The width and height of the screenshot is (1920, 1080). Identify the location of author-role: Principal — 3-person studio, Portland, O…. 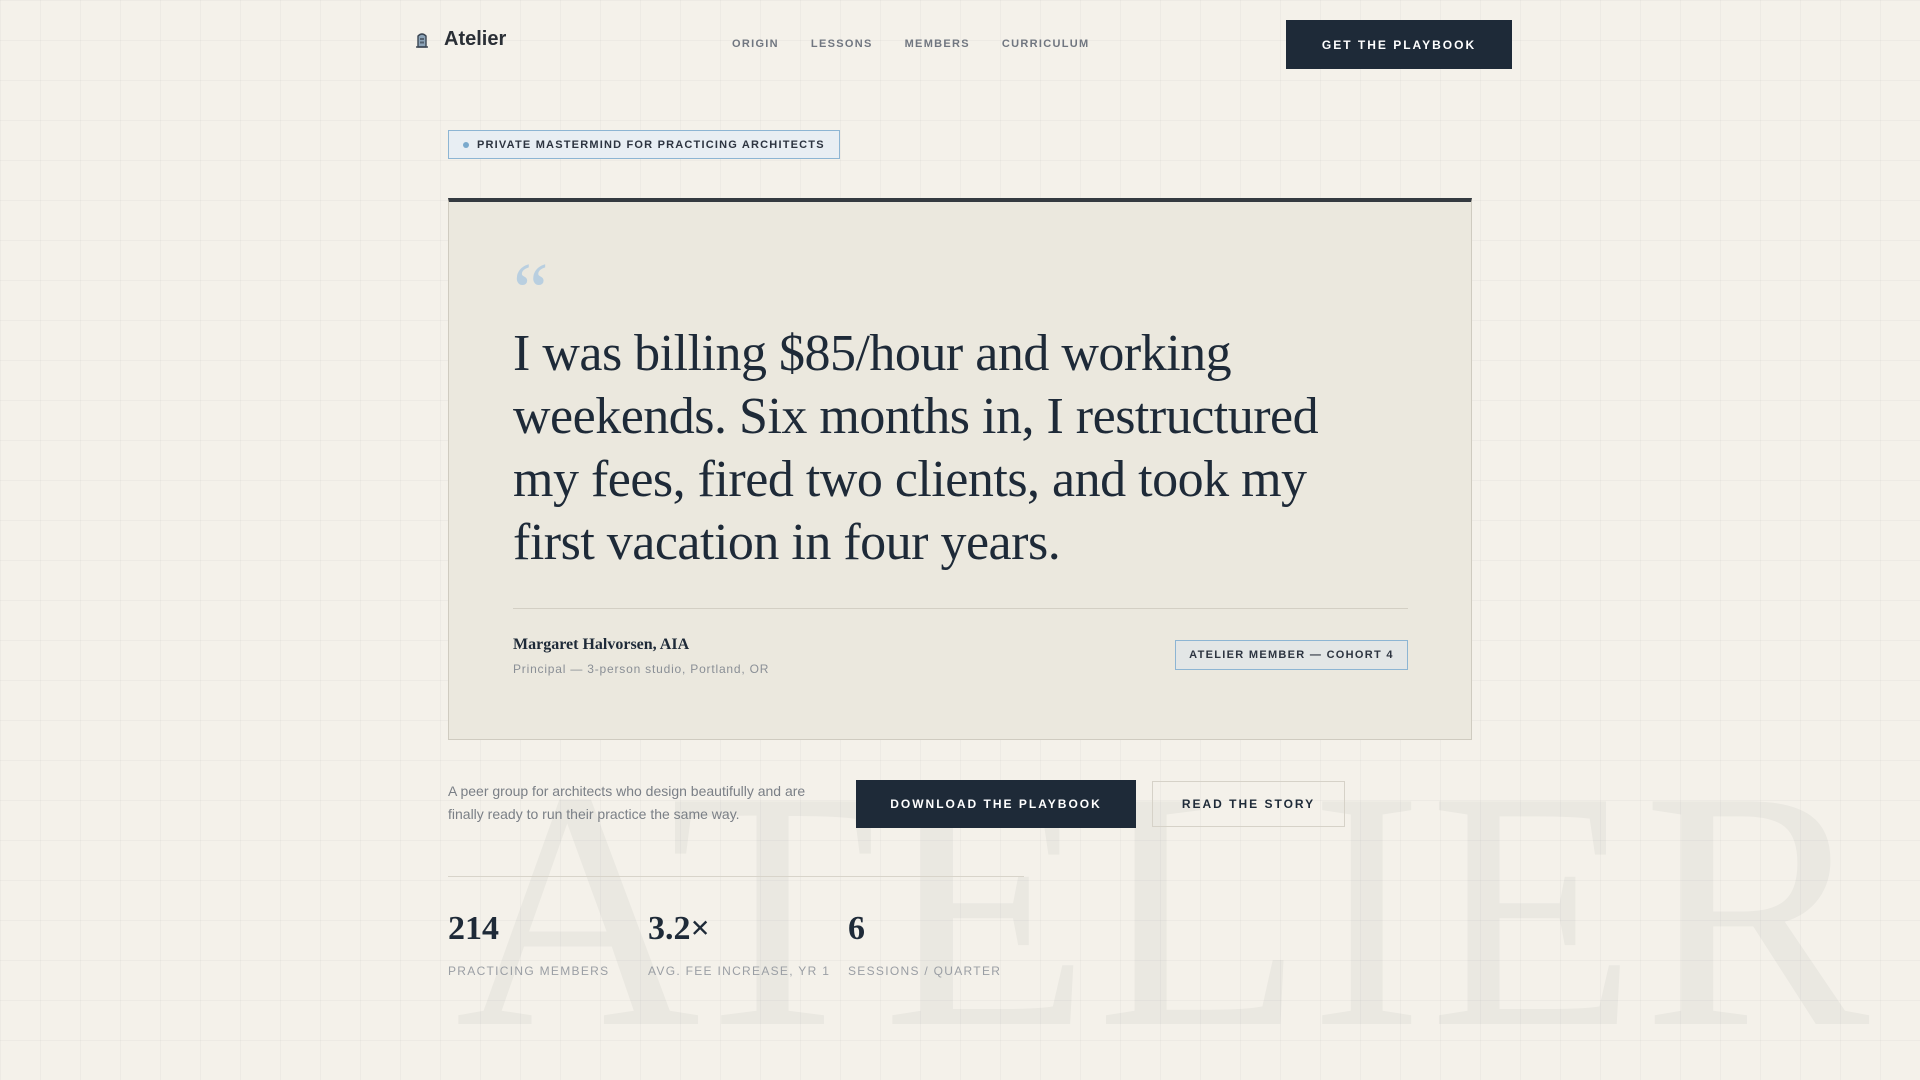
(641, 669).